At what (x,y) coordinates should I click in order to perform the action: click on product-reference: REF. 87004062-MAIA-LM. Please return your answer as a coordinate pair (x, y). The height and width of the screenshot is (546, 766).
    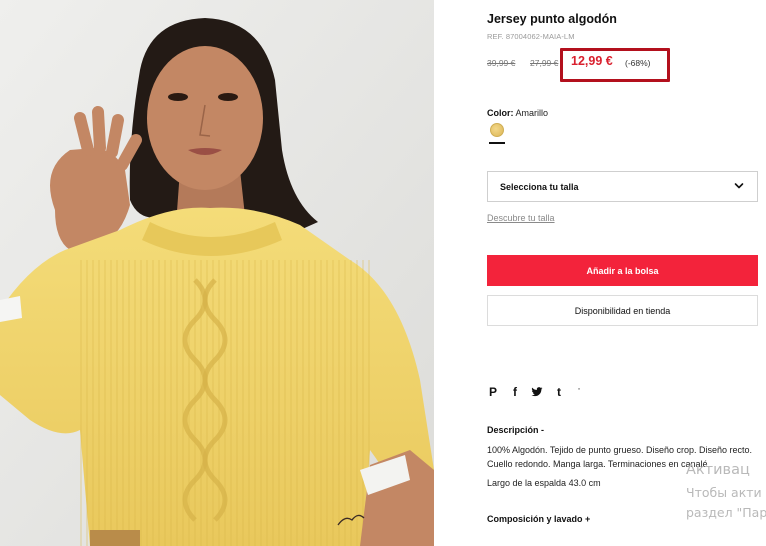
    Looking at the image, I should click on (531, 36).